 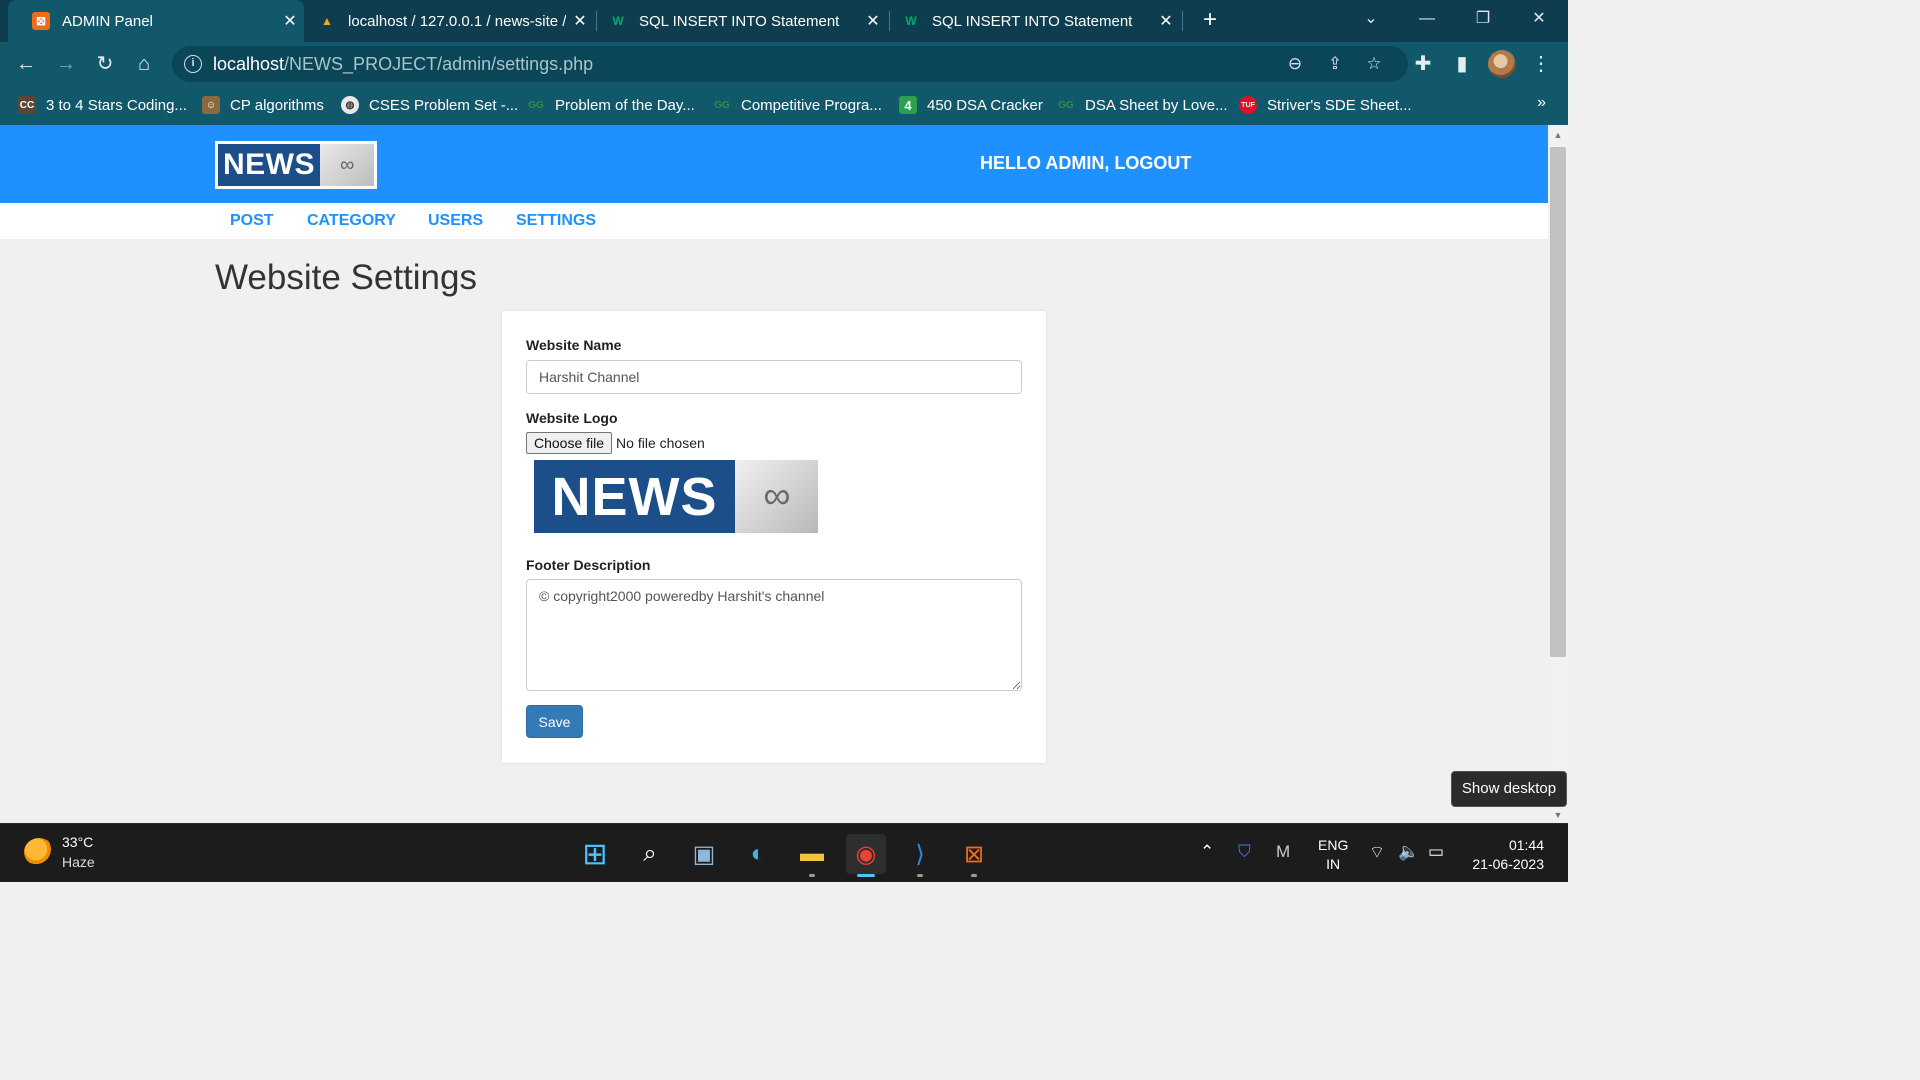 I want to click on bookmark-item: ☺ CP algorithms, so click(x=263, y=105).